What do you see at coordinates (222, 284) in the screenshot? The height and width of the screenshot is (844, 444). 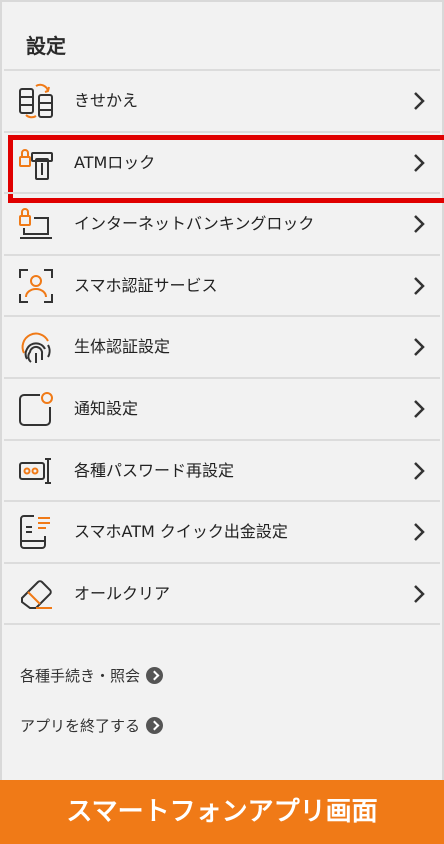 I see `menu-item-smartphone-auth: スマホ認証サービス` at bounding box center [222, 284].